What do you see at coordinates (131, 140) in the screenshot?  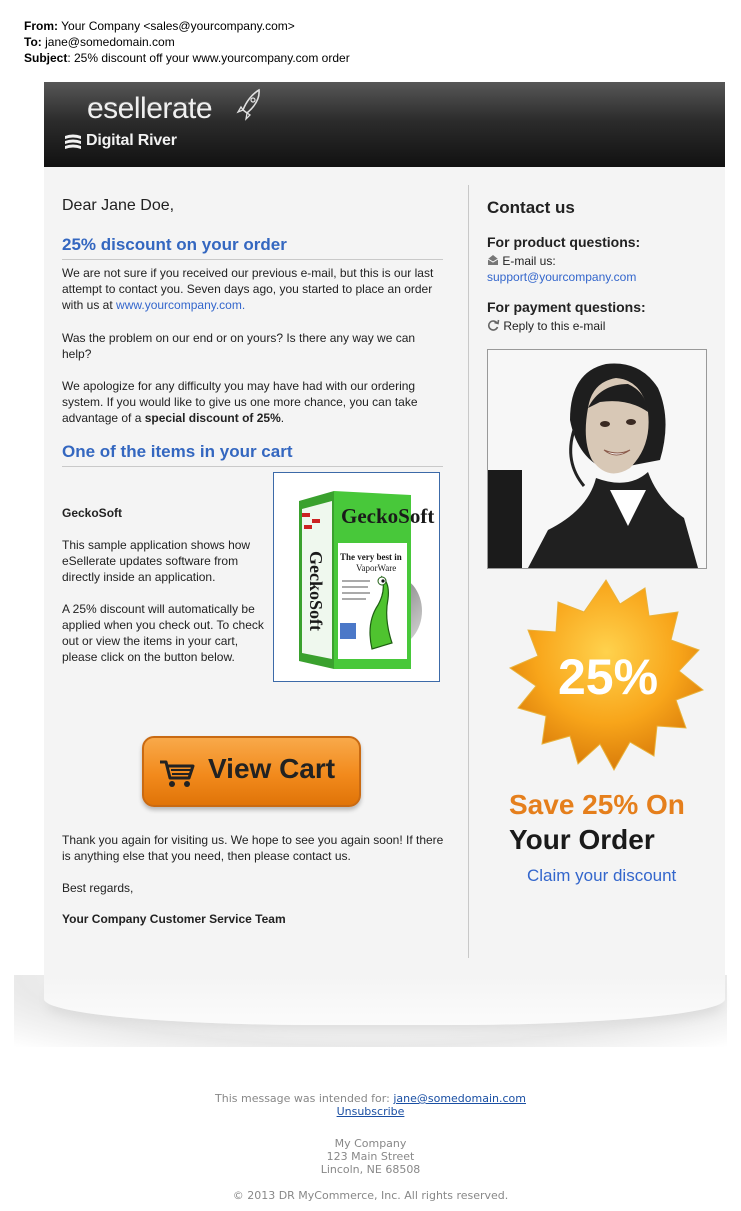 I see `digital-river-brand: Digital River` at bounding box center [131, 140].